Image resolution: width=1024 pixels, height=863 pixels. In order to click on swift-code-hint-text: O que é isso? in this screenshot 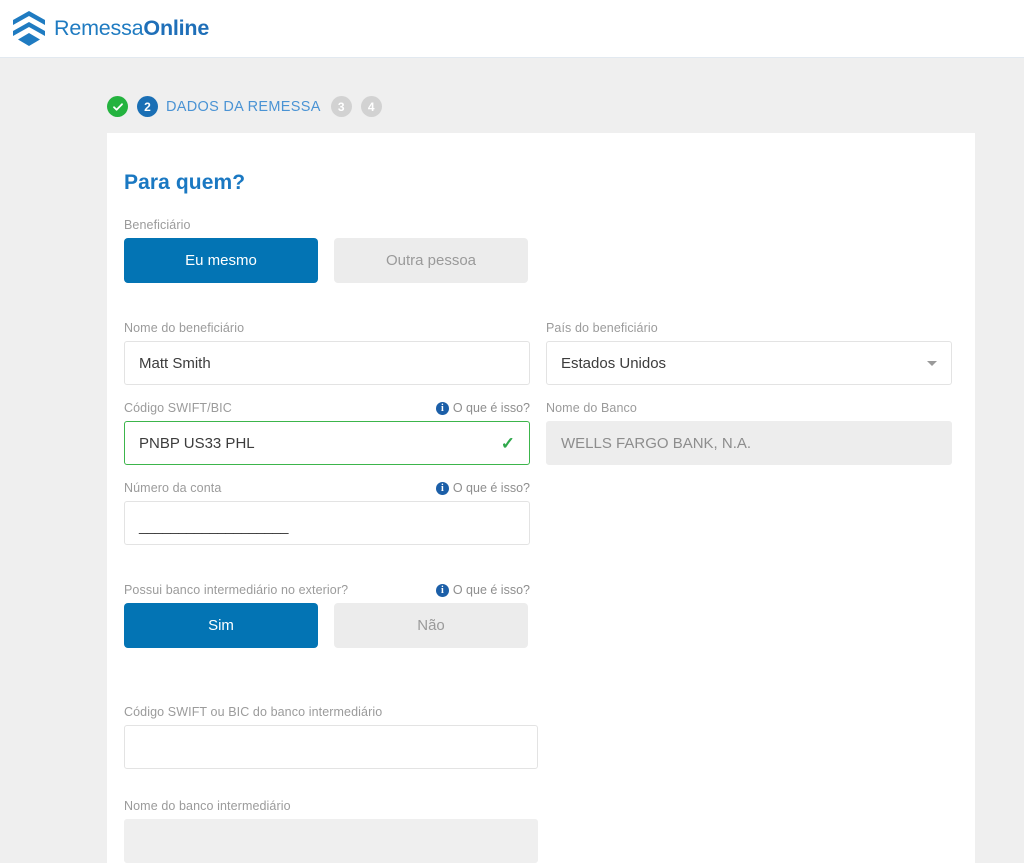, I will do `click(491, 408)`.